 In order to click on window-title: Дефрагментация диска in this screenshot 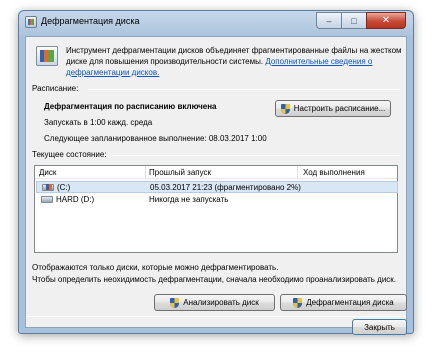, I will do `click(90, 21)`.